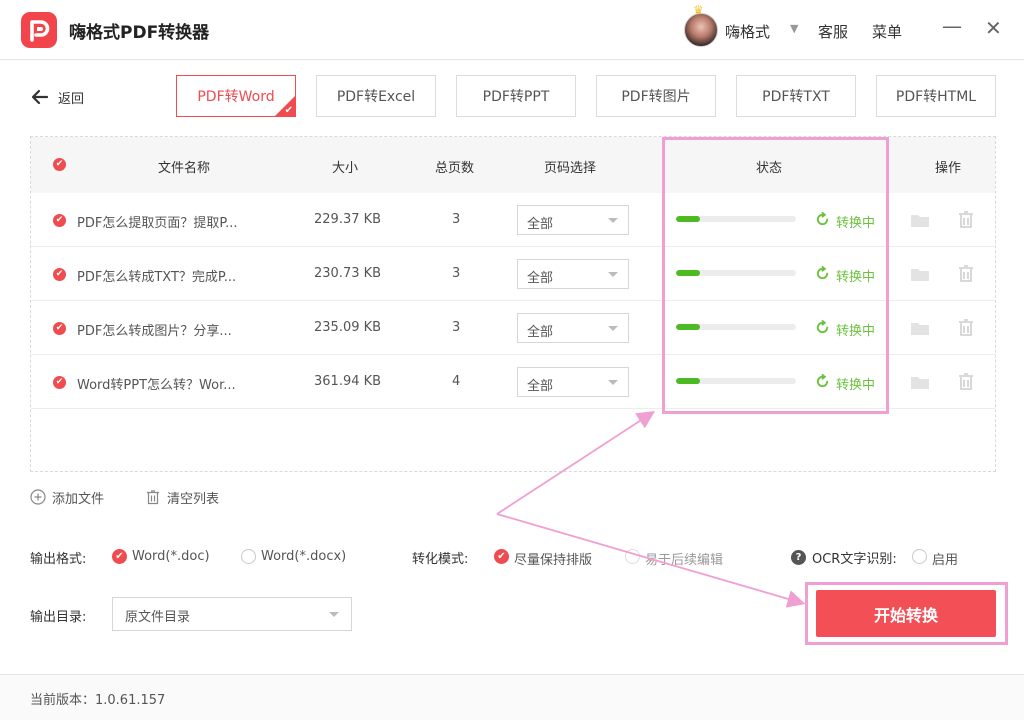 The height and width of the screenshot is (720, 1024). Describe the element at coordinates (232, 614) in the screenshot. I see `output-dir-select: 原文件目录` at that location.